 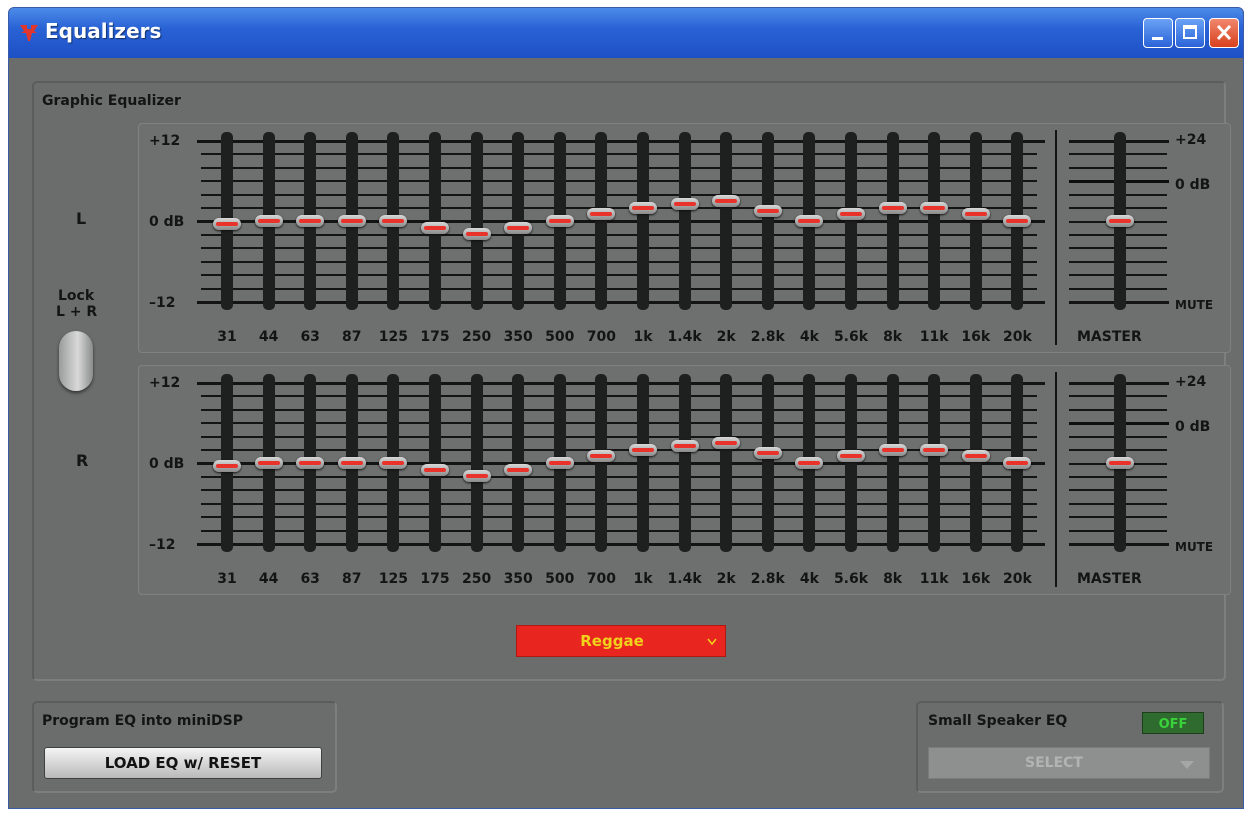 I want to click on left-label-minus12: –12, so click(x=162, y=303).